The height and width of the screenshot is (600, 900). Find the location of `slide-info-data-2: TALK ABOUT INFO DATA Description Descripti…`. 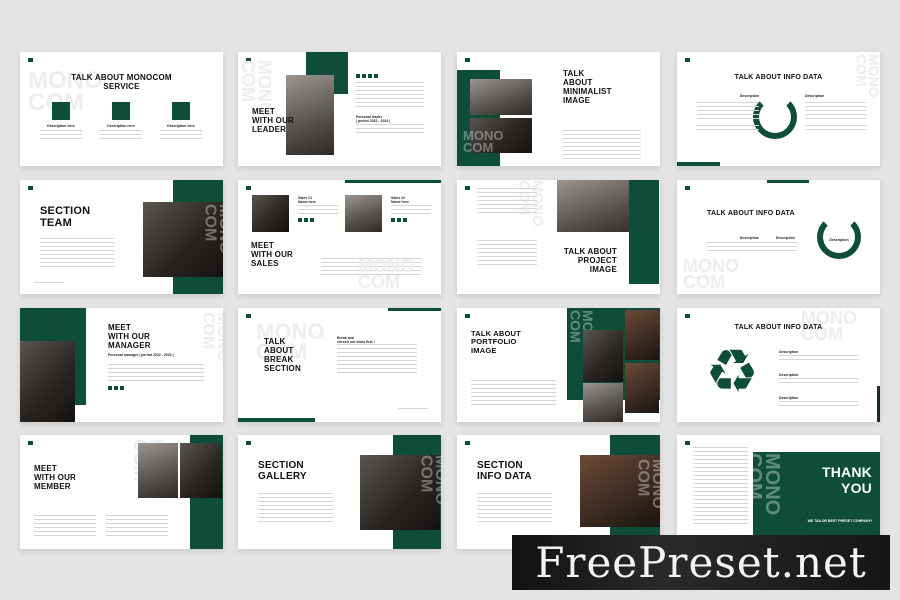

slide-info-data-2: TALK ABOUT INFO DATA Description Descripti… is located at coordinates (778, 237).